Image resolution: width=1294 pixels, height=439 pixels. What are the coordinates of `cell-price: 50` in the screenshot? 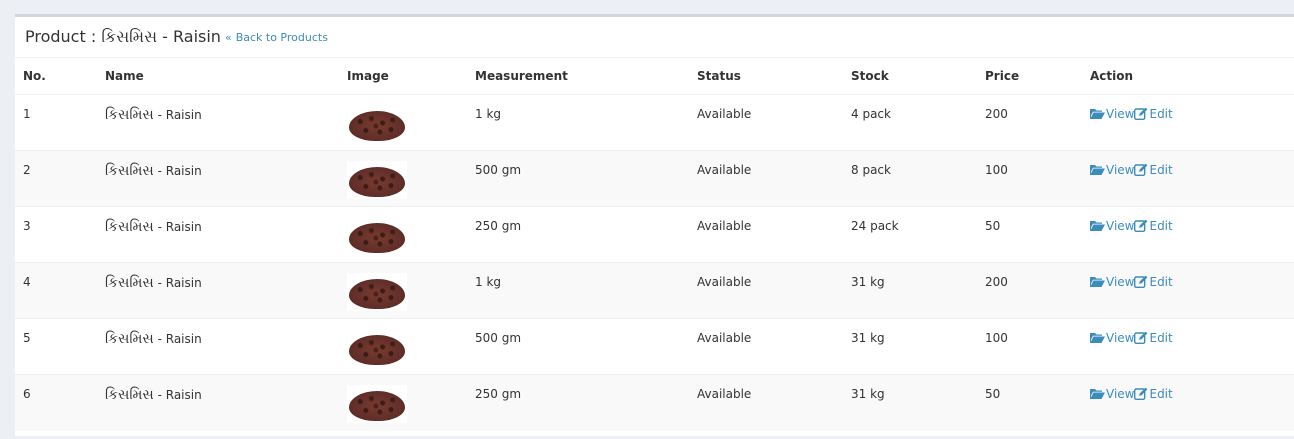 It's located at (1037, 402).